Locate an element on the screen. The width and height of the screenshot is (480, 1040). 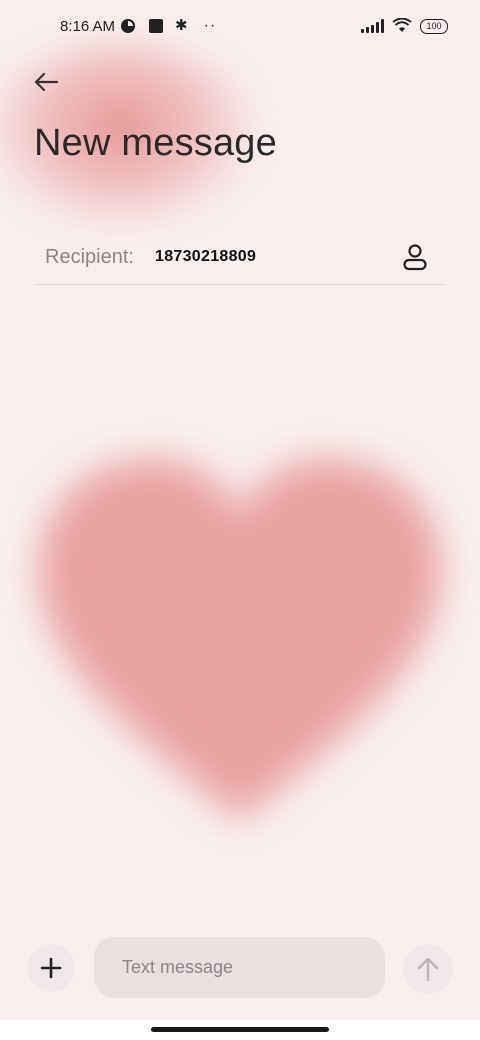
back-button is located at coordinates (46, 82).